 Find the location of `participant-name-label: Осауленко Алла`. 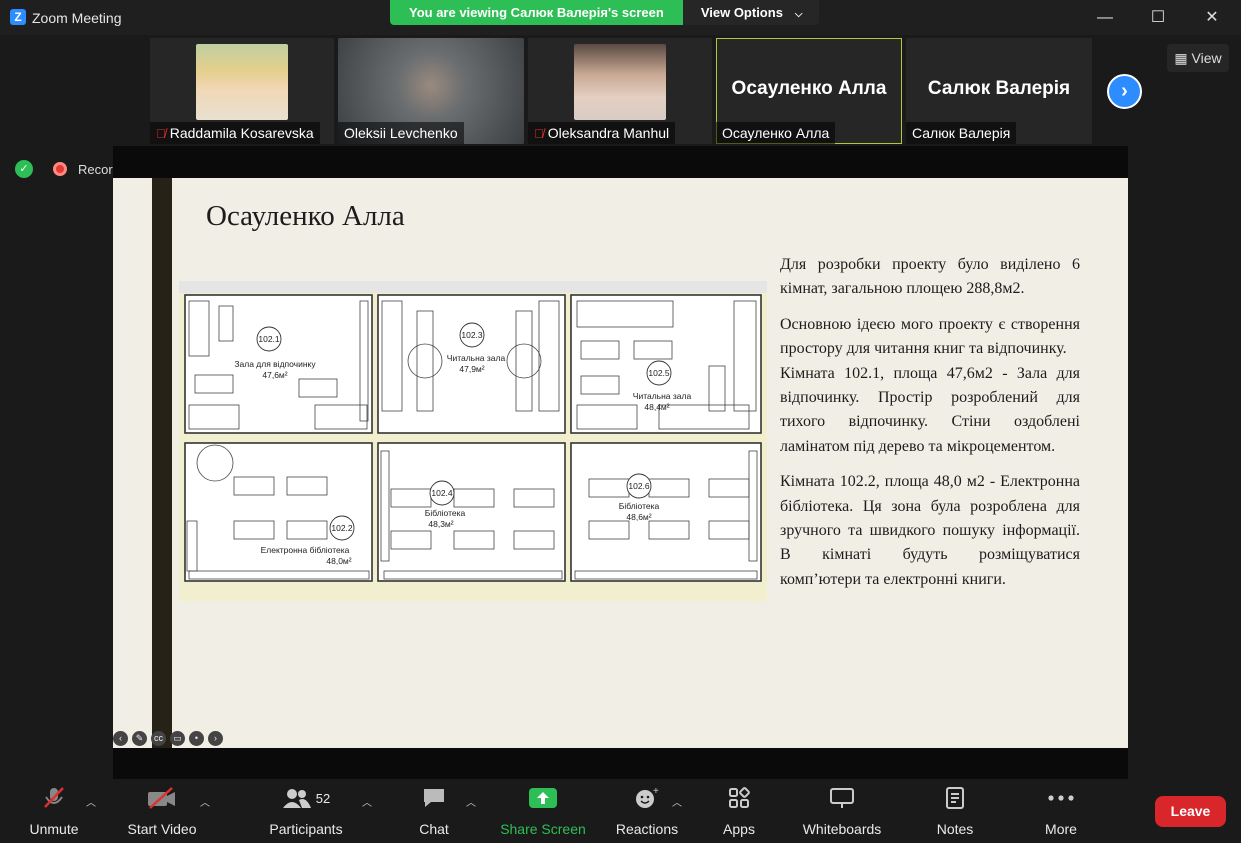

participant-name-label: Осауленко Алла is located at coordinates (776, 133).